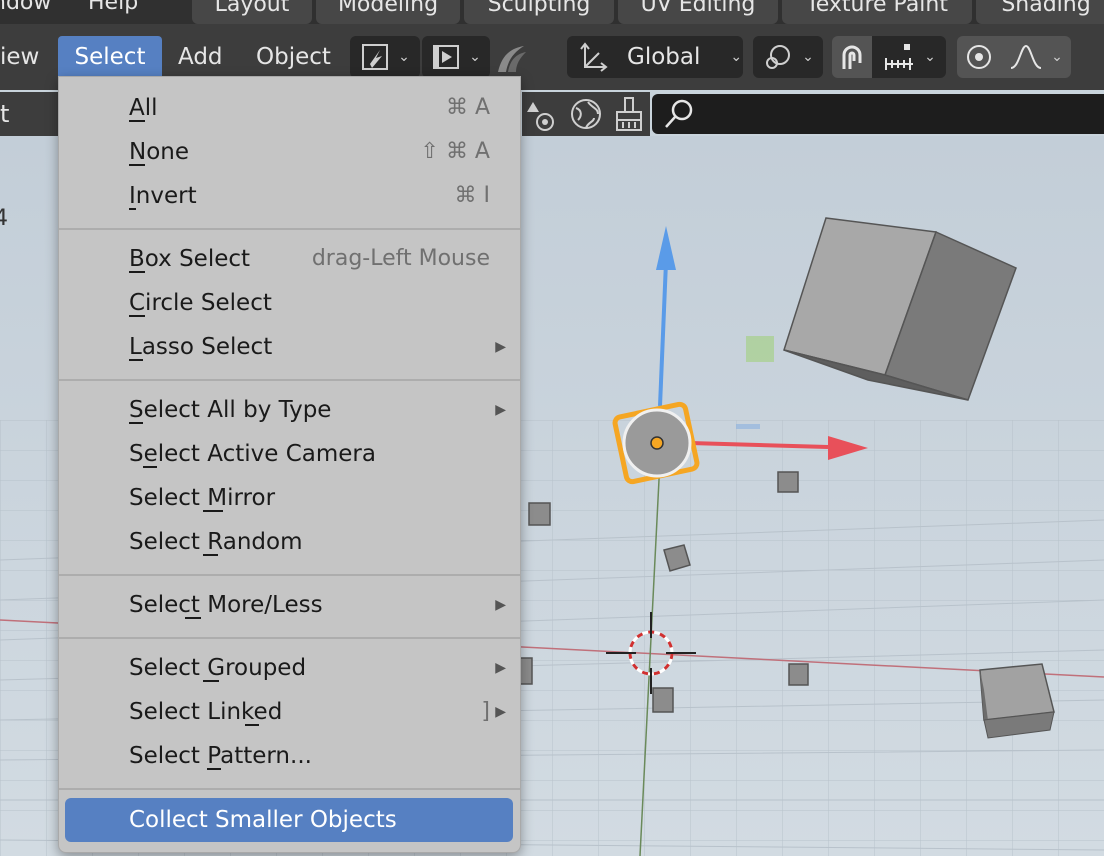 This screenshot has height=856, width=1104. I want to click on menu-item-collect-smaller-objects: Collect Smaller Objects, so click(289, 820).